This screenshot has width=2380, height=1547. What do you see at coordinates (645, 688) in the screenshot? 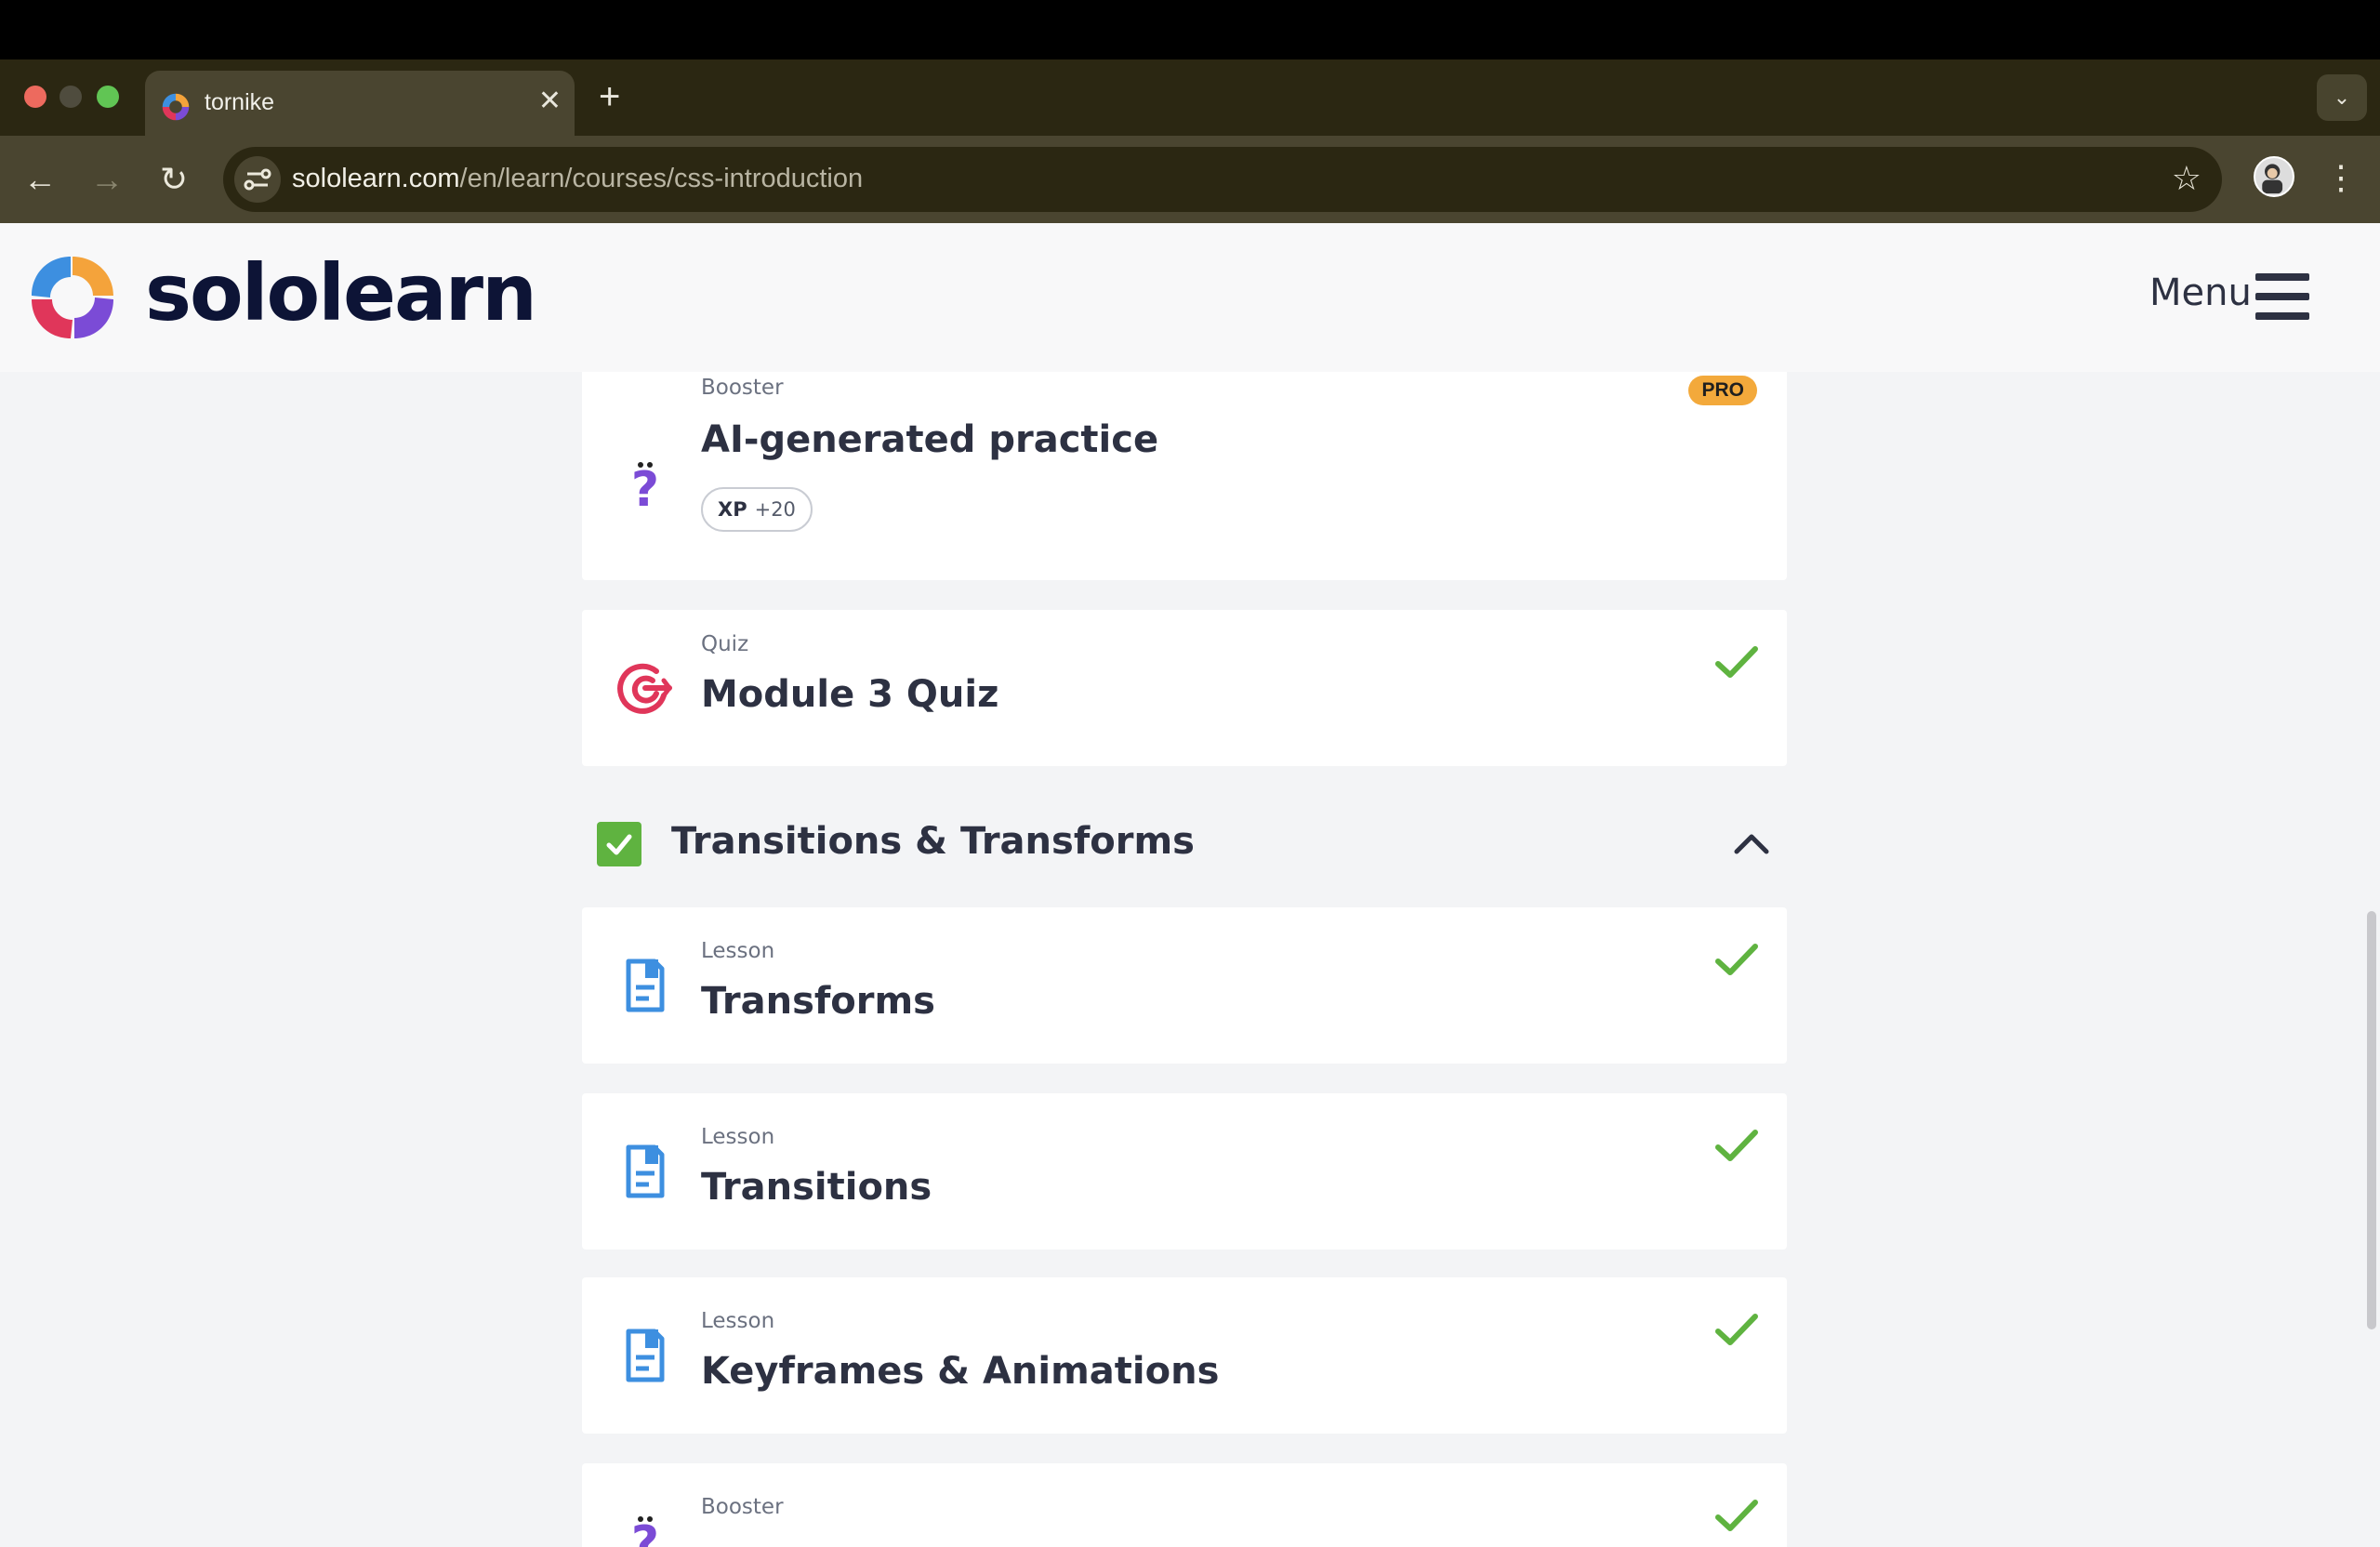
I see `target-icon` at bounding box center [645, 688].